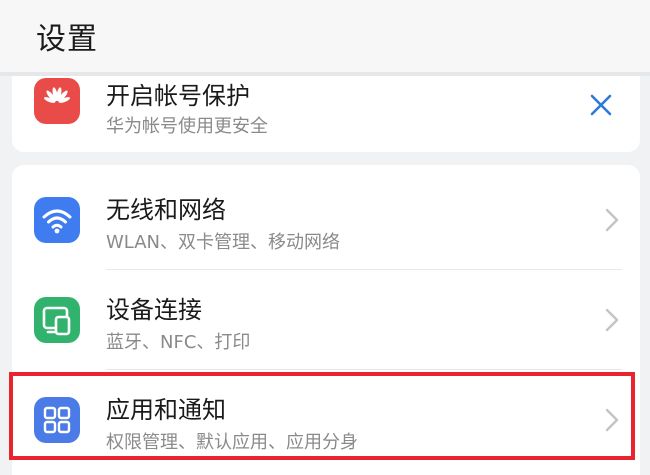  Describe the element at coordinates (154, 310) in the screenshot. I see `settings-item-title: 设备连接` at that location.